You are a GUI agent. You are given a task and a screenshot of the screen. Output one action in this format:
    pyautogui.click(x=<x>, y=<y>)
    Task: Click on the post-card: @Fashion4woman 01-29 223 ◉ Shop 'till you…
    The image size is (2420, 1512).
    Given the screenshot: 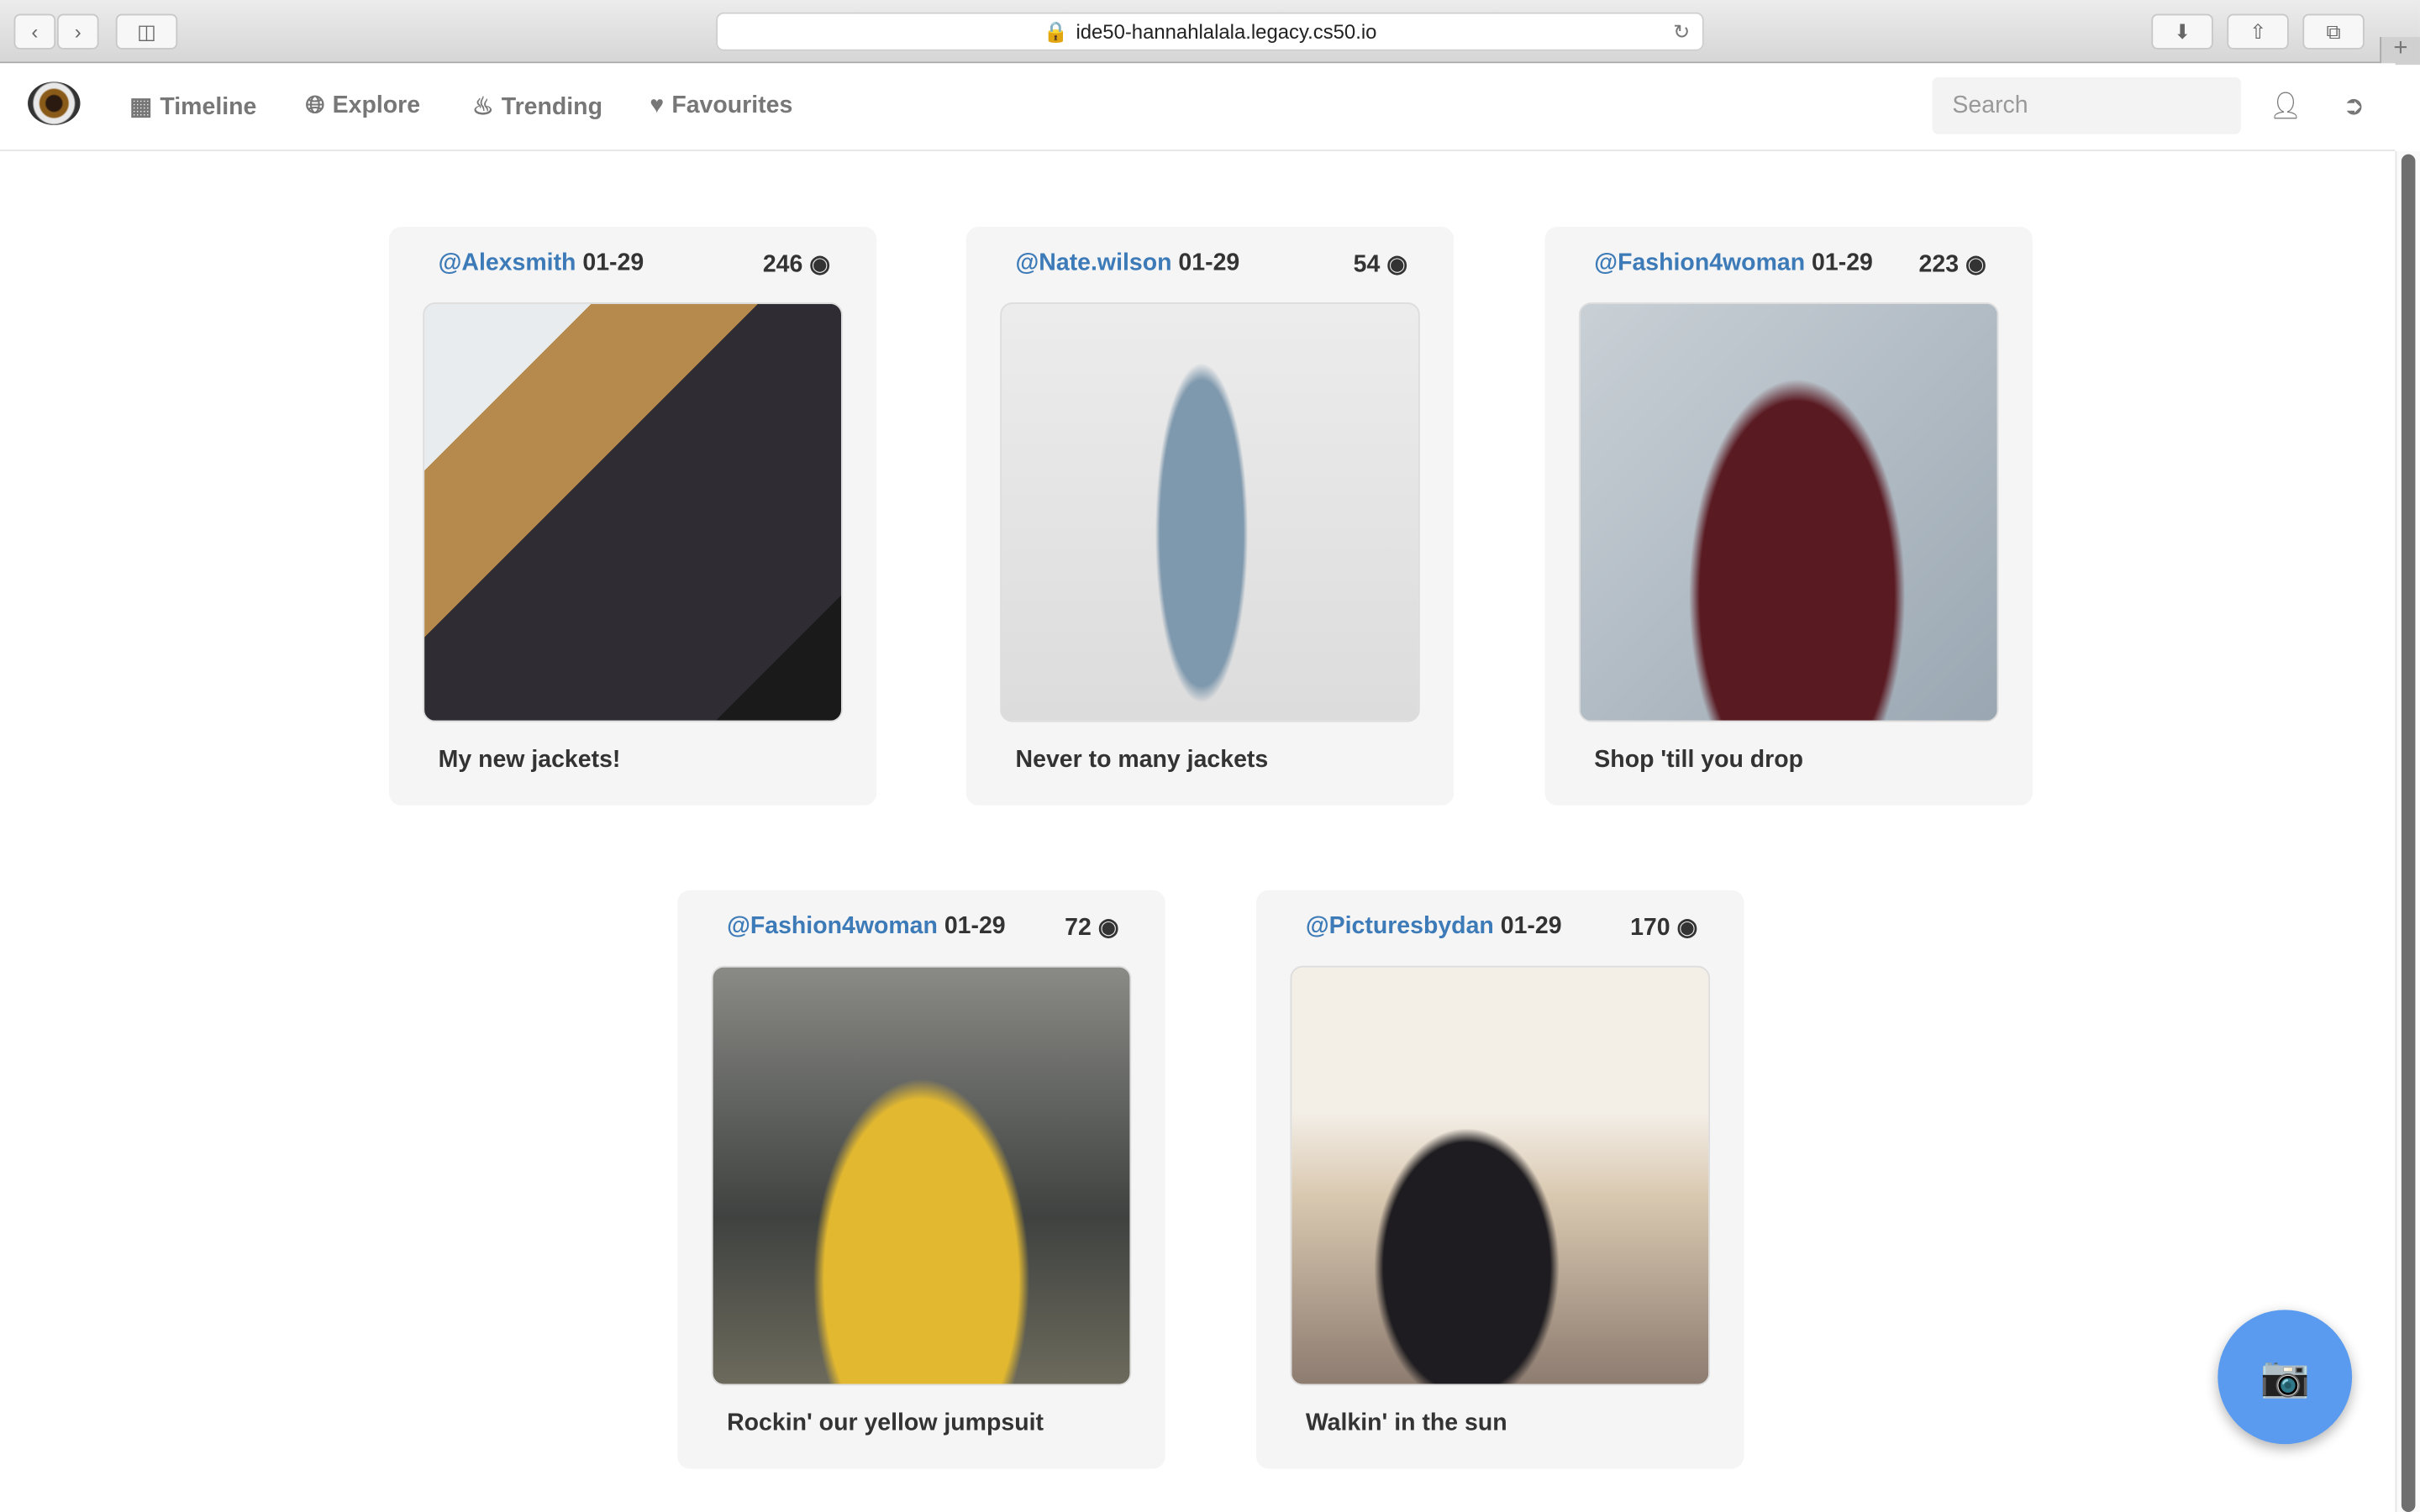 What is the action you would take?
    pyautogui.click(x=1789, y=516)
    